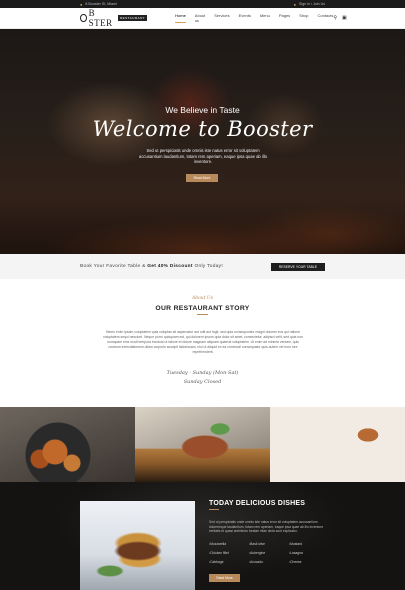 The image size is (405, 590). What do you see at coordinates (269, 562) in the screenshot?
I see `list-item: Avocado` at bounding box center [269, 562].